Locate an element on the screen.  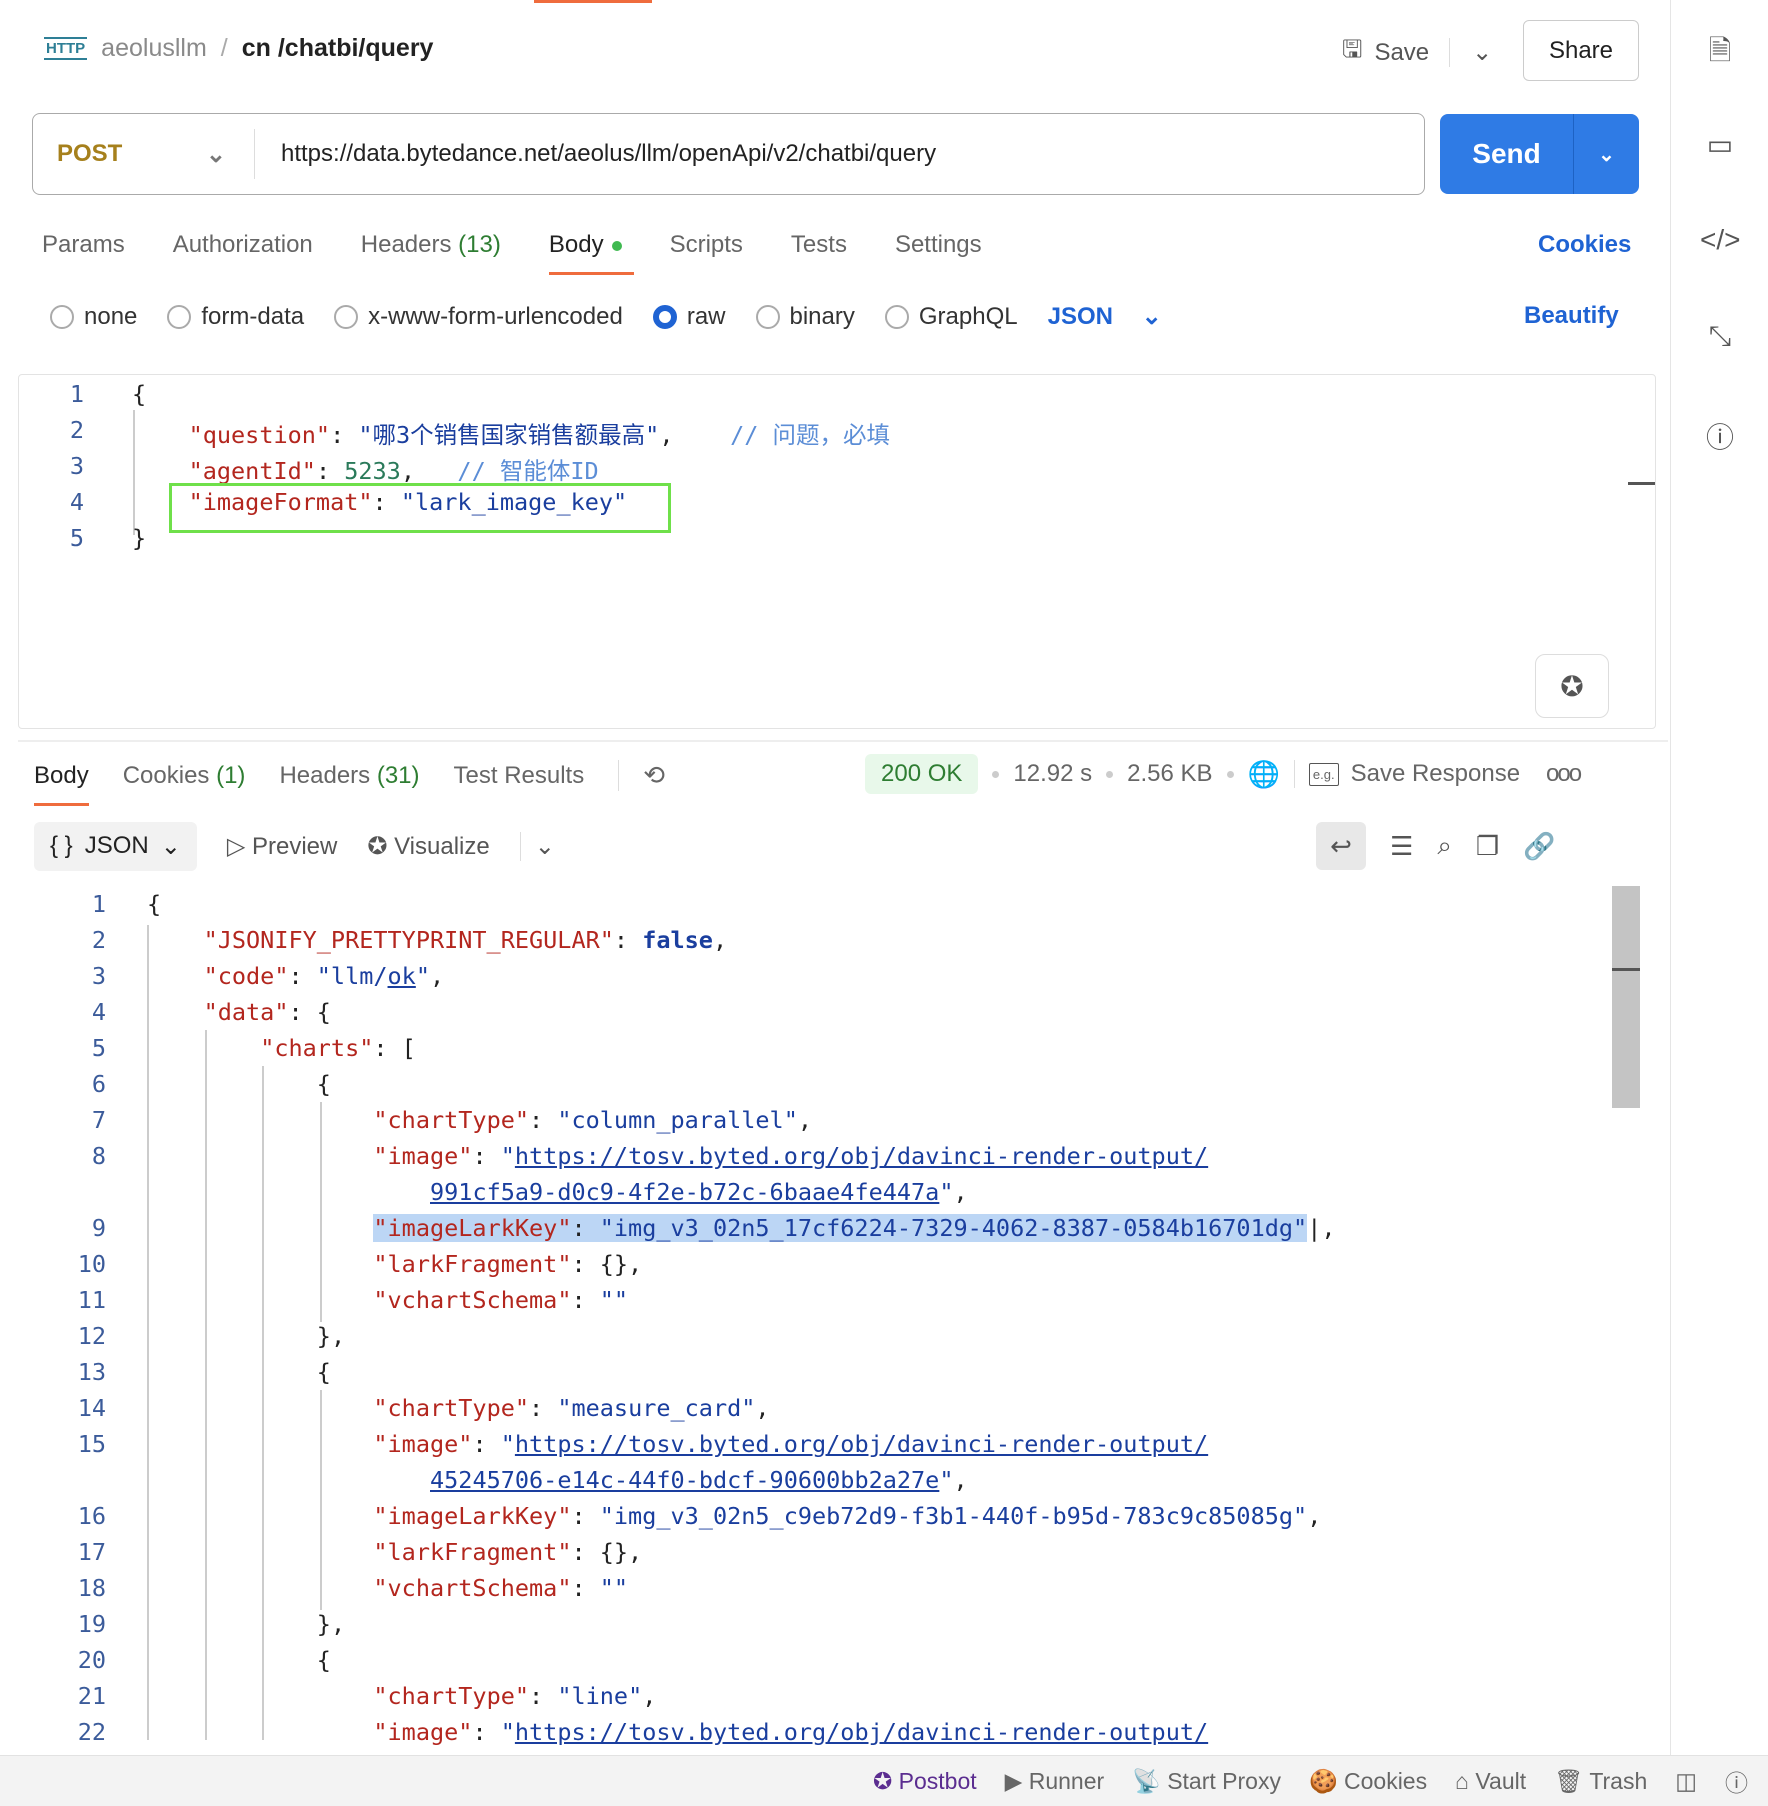
response-tab-headers: Headers (31) is located at coordinates (349, 776).